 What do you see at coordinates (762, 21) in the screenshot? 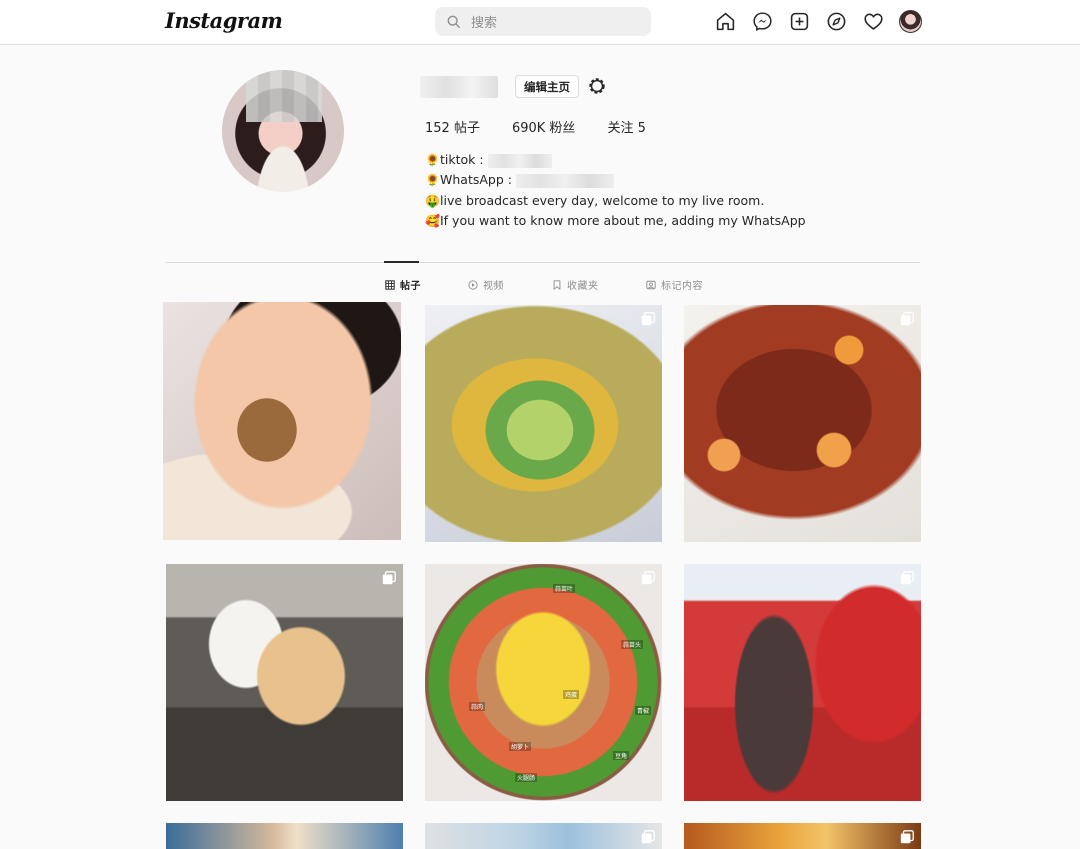
I see `messenger-icon` at bounding box center [762, 21].